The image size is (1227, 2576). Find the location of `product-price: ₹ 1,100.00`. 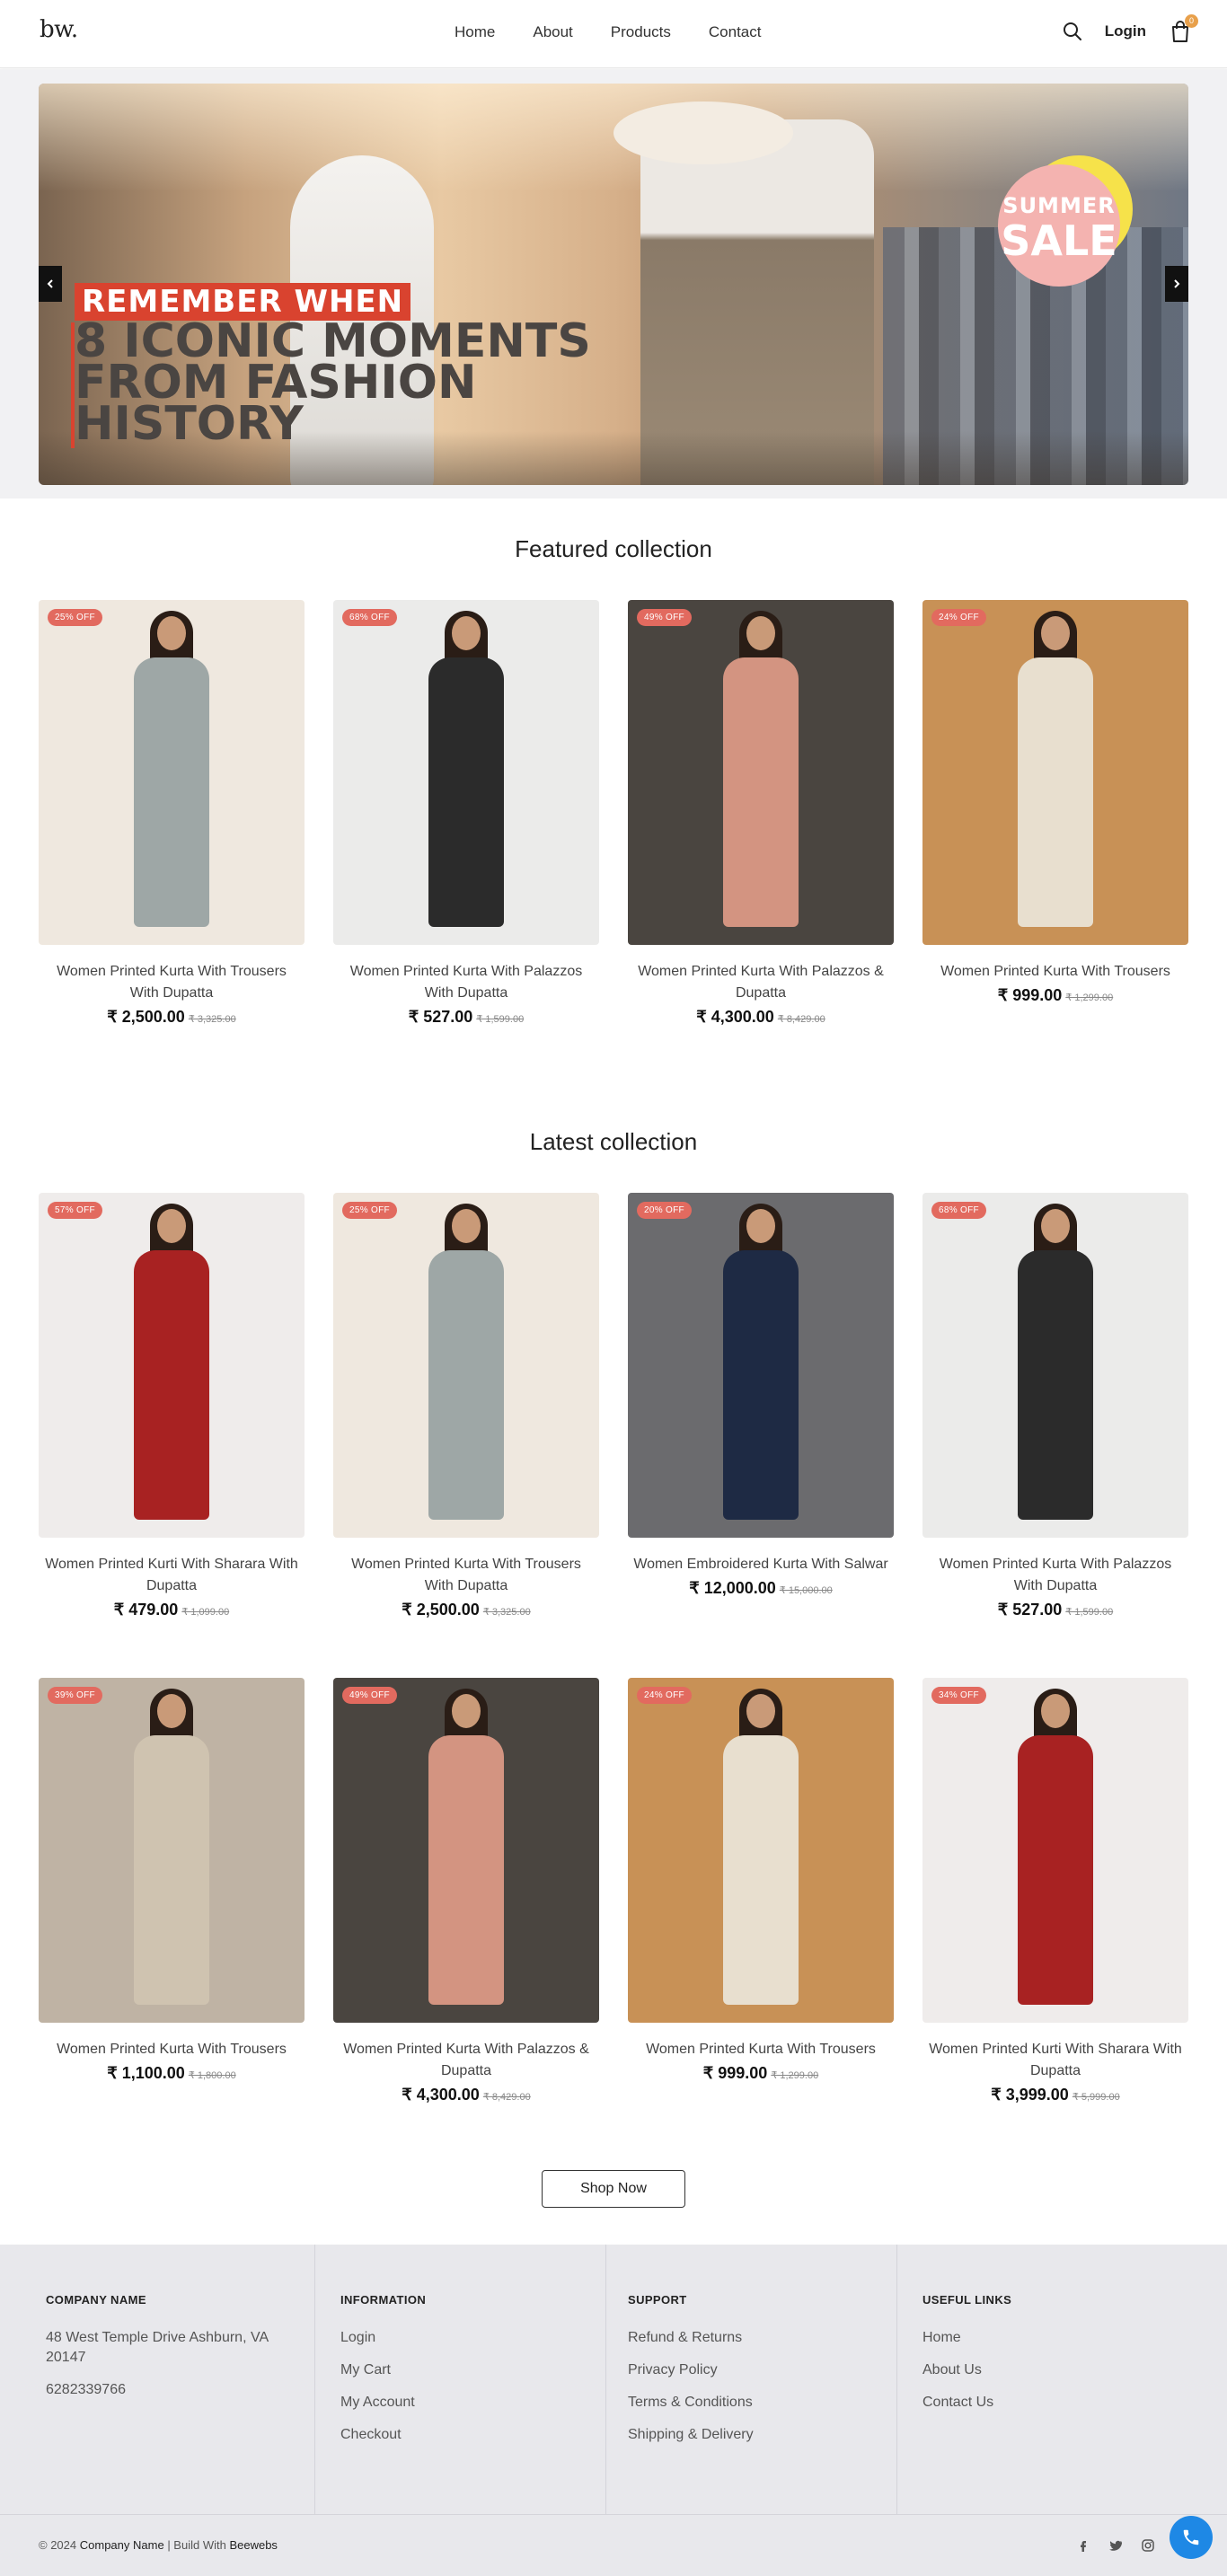

product-price: ₹ 1,100.00 is located at coordinates (146, 2073).